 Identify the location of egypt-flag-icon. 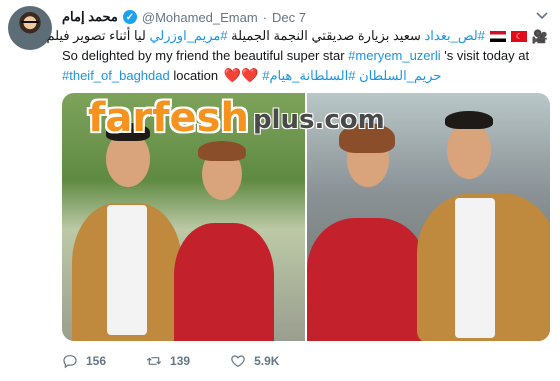
(497, 37).